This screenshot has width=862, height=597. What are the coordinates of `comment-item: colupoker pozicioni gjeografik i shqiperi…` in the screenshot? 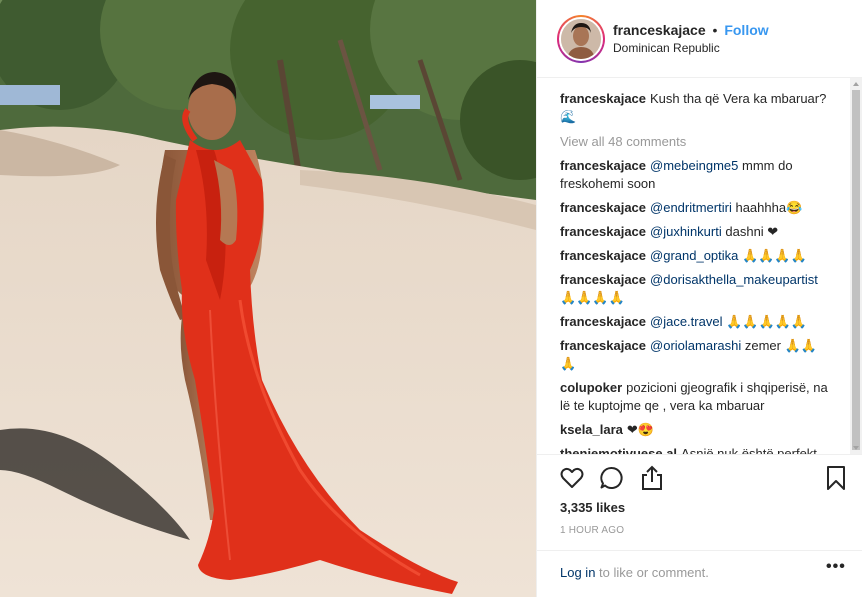 It's located at (696, 397).